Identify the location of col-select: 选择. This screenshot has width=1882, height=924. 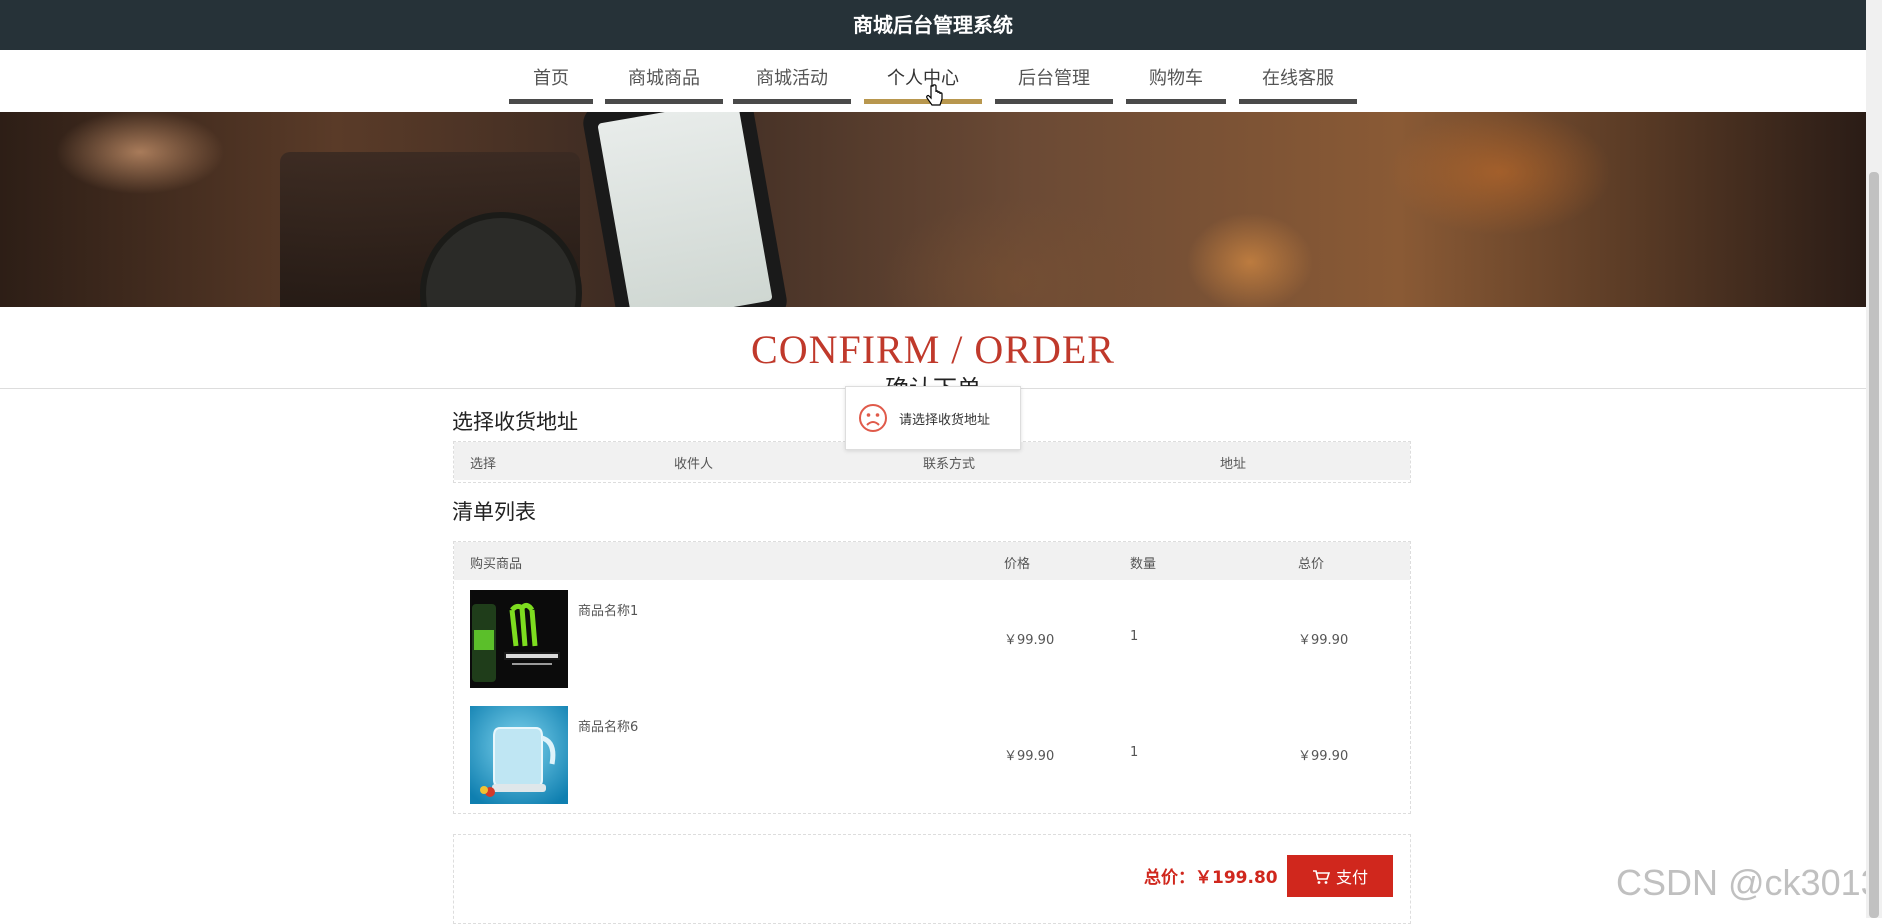
(483, 464).